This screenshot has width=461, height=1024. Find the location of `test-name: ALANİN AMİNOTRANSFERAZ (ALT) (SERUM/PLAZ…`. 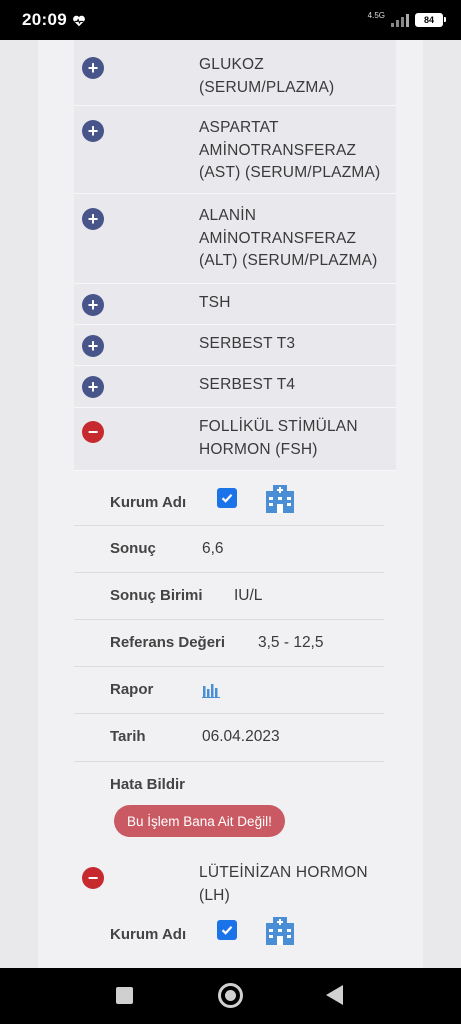

test-name: ALANİN AMİNOTRANSFERAZ (ALT) (SERUM/PLAZ… is located at coordinates (288, 238).